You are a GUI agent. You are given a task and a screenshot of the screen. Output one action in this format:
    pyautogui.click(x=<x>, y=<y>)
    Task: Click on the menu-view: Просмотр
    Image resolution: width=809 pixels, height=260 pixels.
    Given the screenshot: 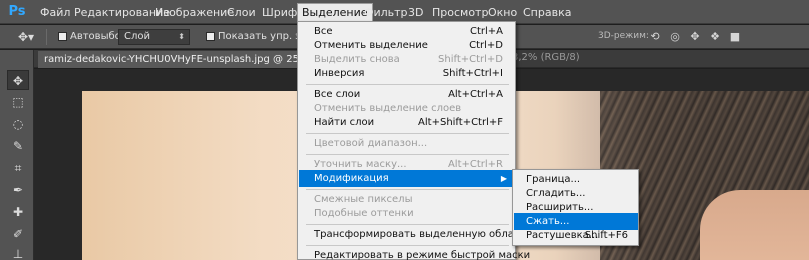 What is the action you would take?
    pyautogui.click(x=460, y=12)
    